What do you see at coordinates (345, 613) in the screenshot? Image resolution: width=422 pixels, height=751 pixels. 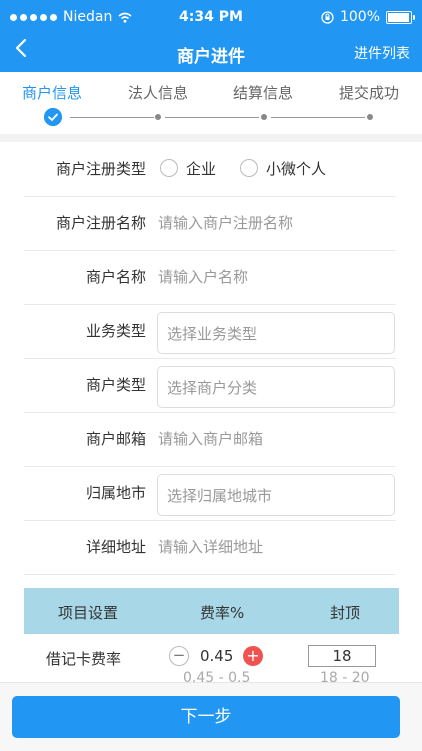 I see `header-cap: 封顶` at bounding box center [345, 613].